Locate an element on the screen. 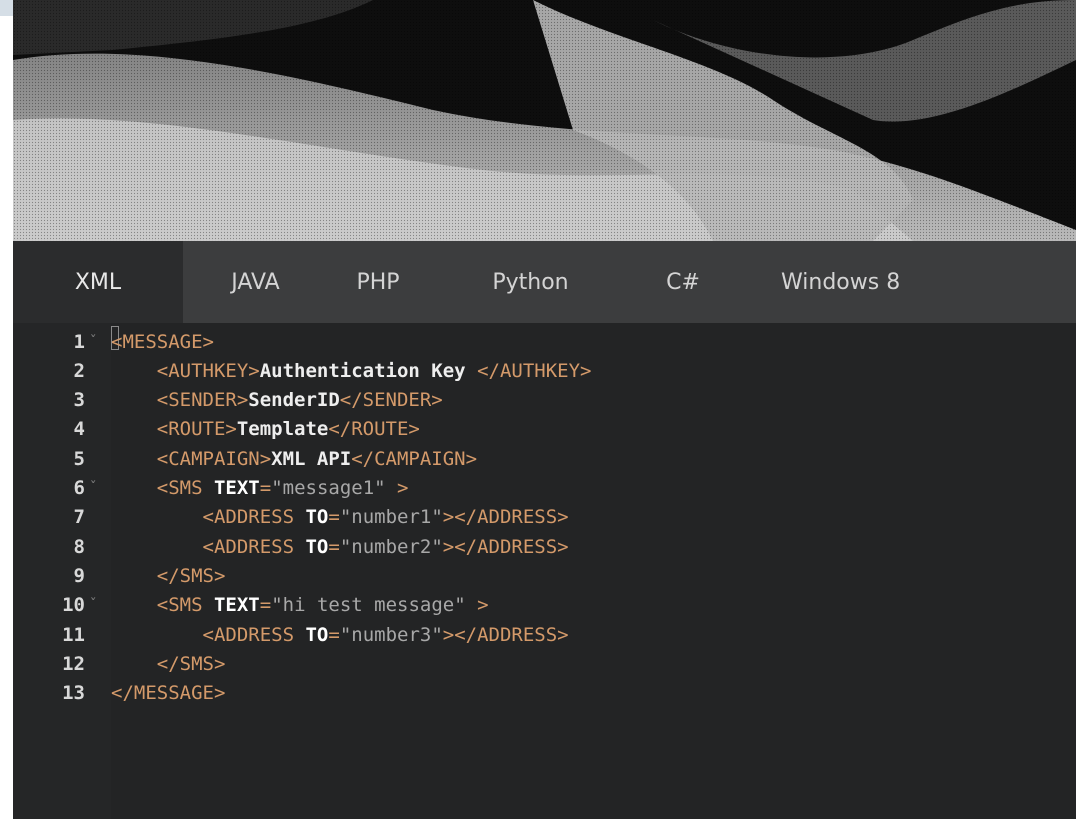 This screenshot has height=819, width=1076. line-number: 6 is located at coordinates (79, 488).